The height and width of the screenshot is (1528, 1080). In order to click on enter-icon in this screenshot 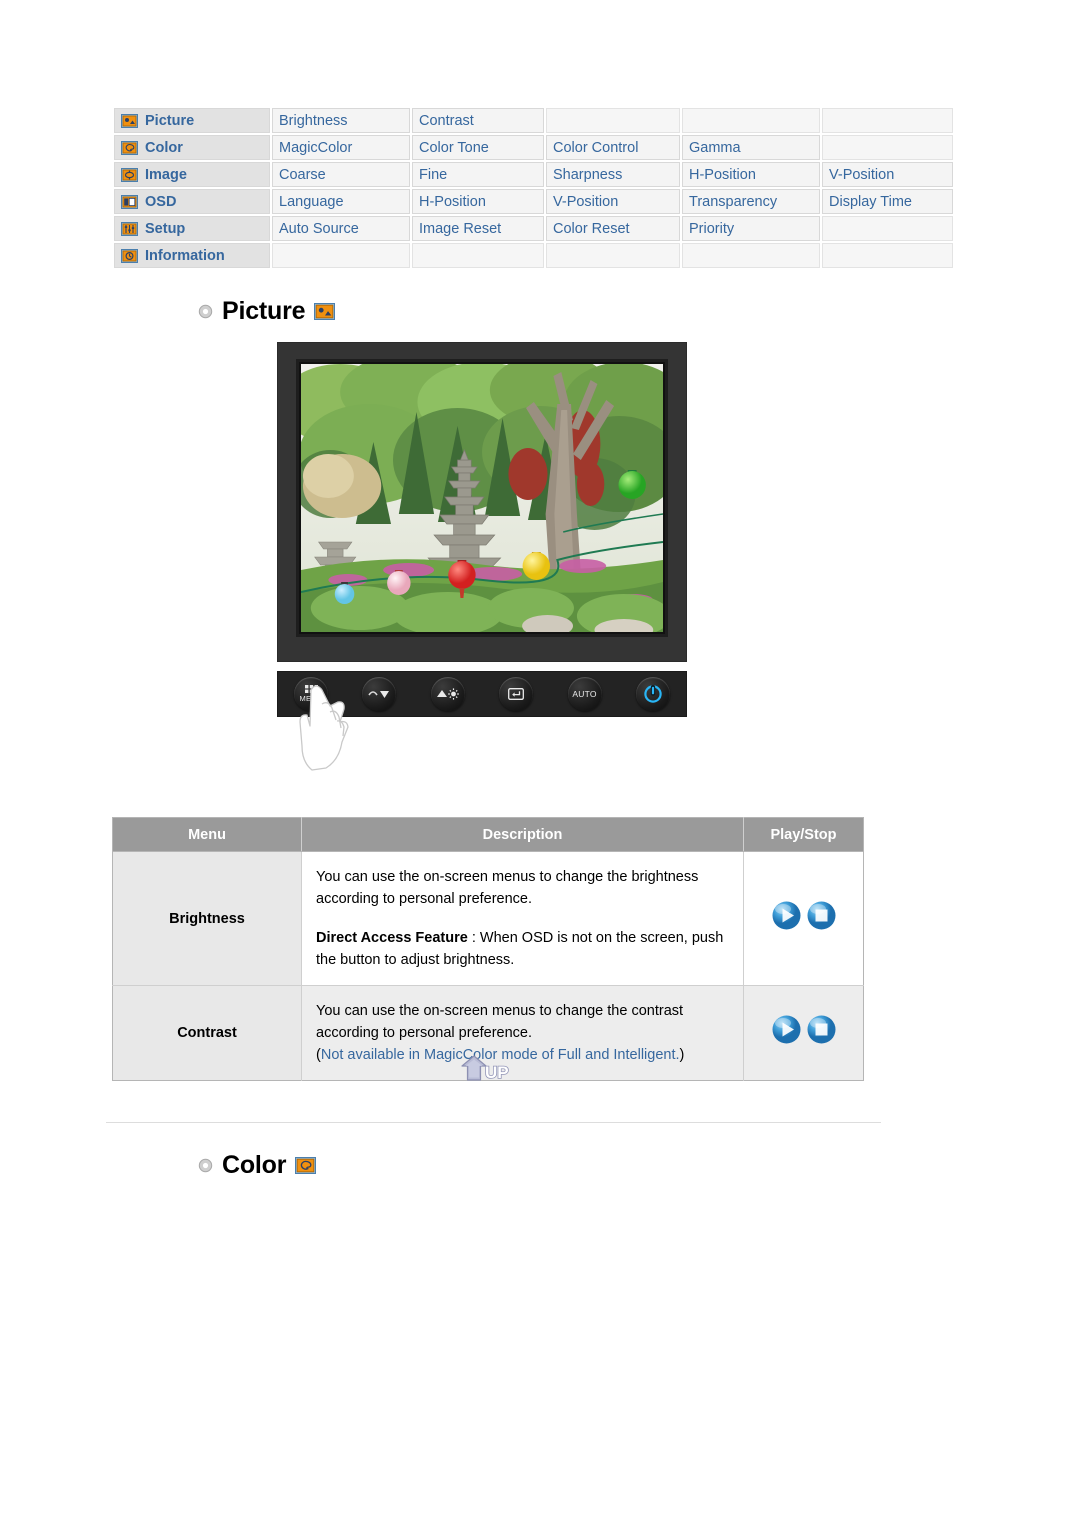, I will do `click(516, 694)`.